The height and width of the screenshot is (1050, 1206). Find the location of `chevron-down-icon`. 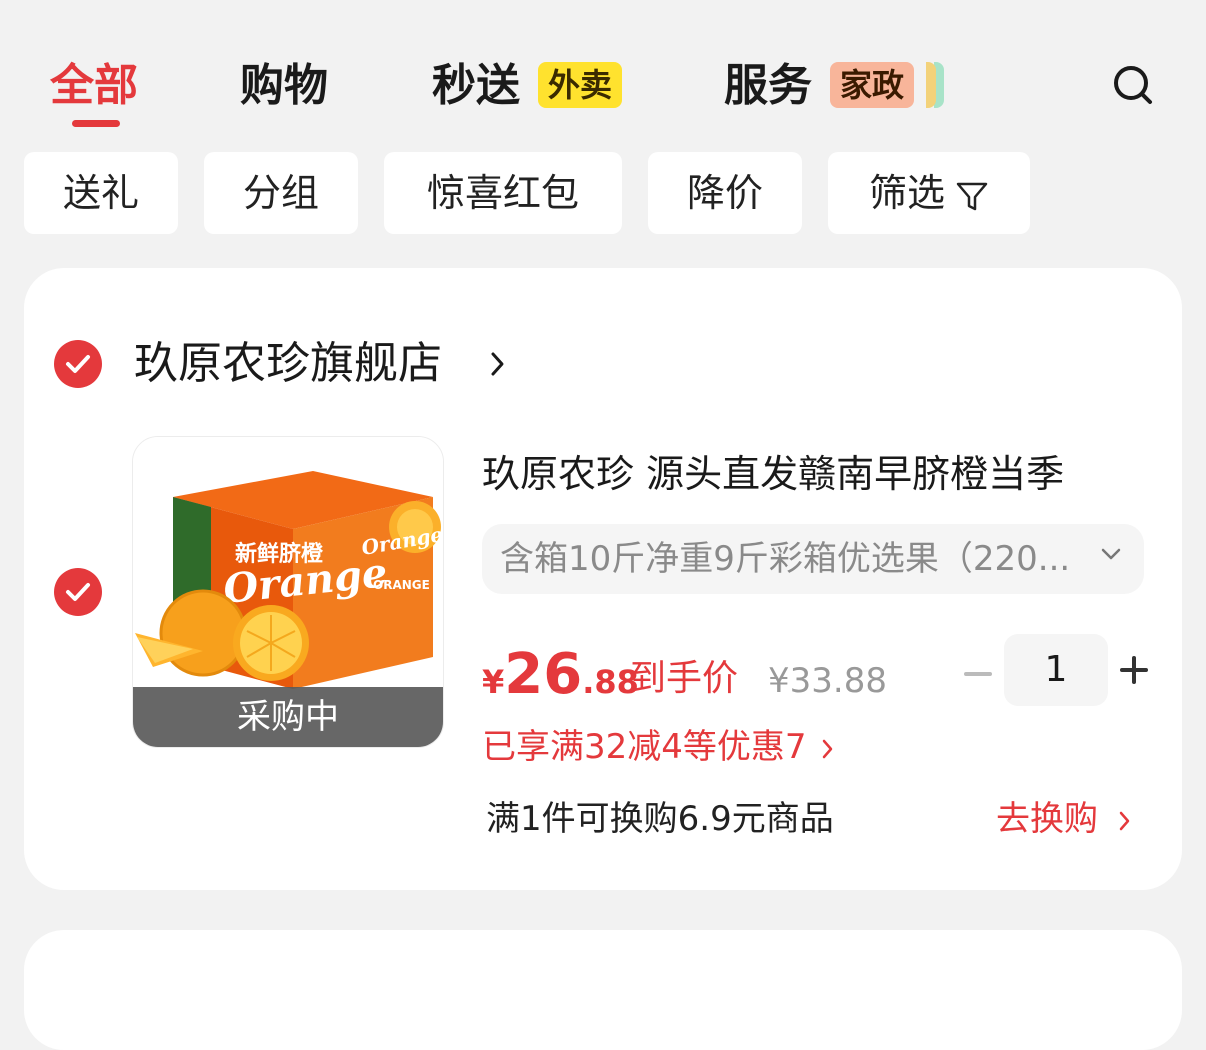

chevron-down-icon is located at coordinates (1111, 555).